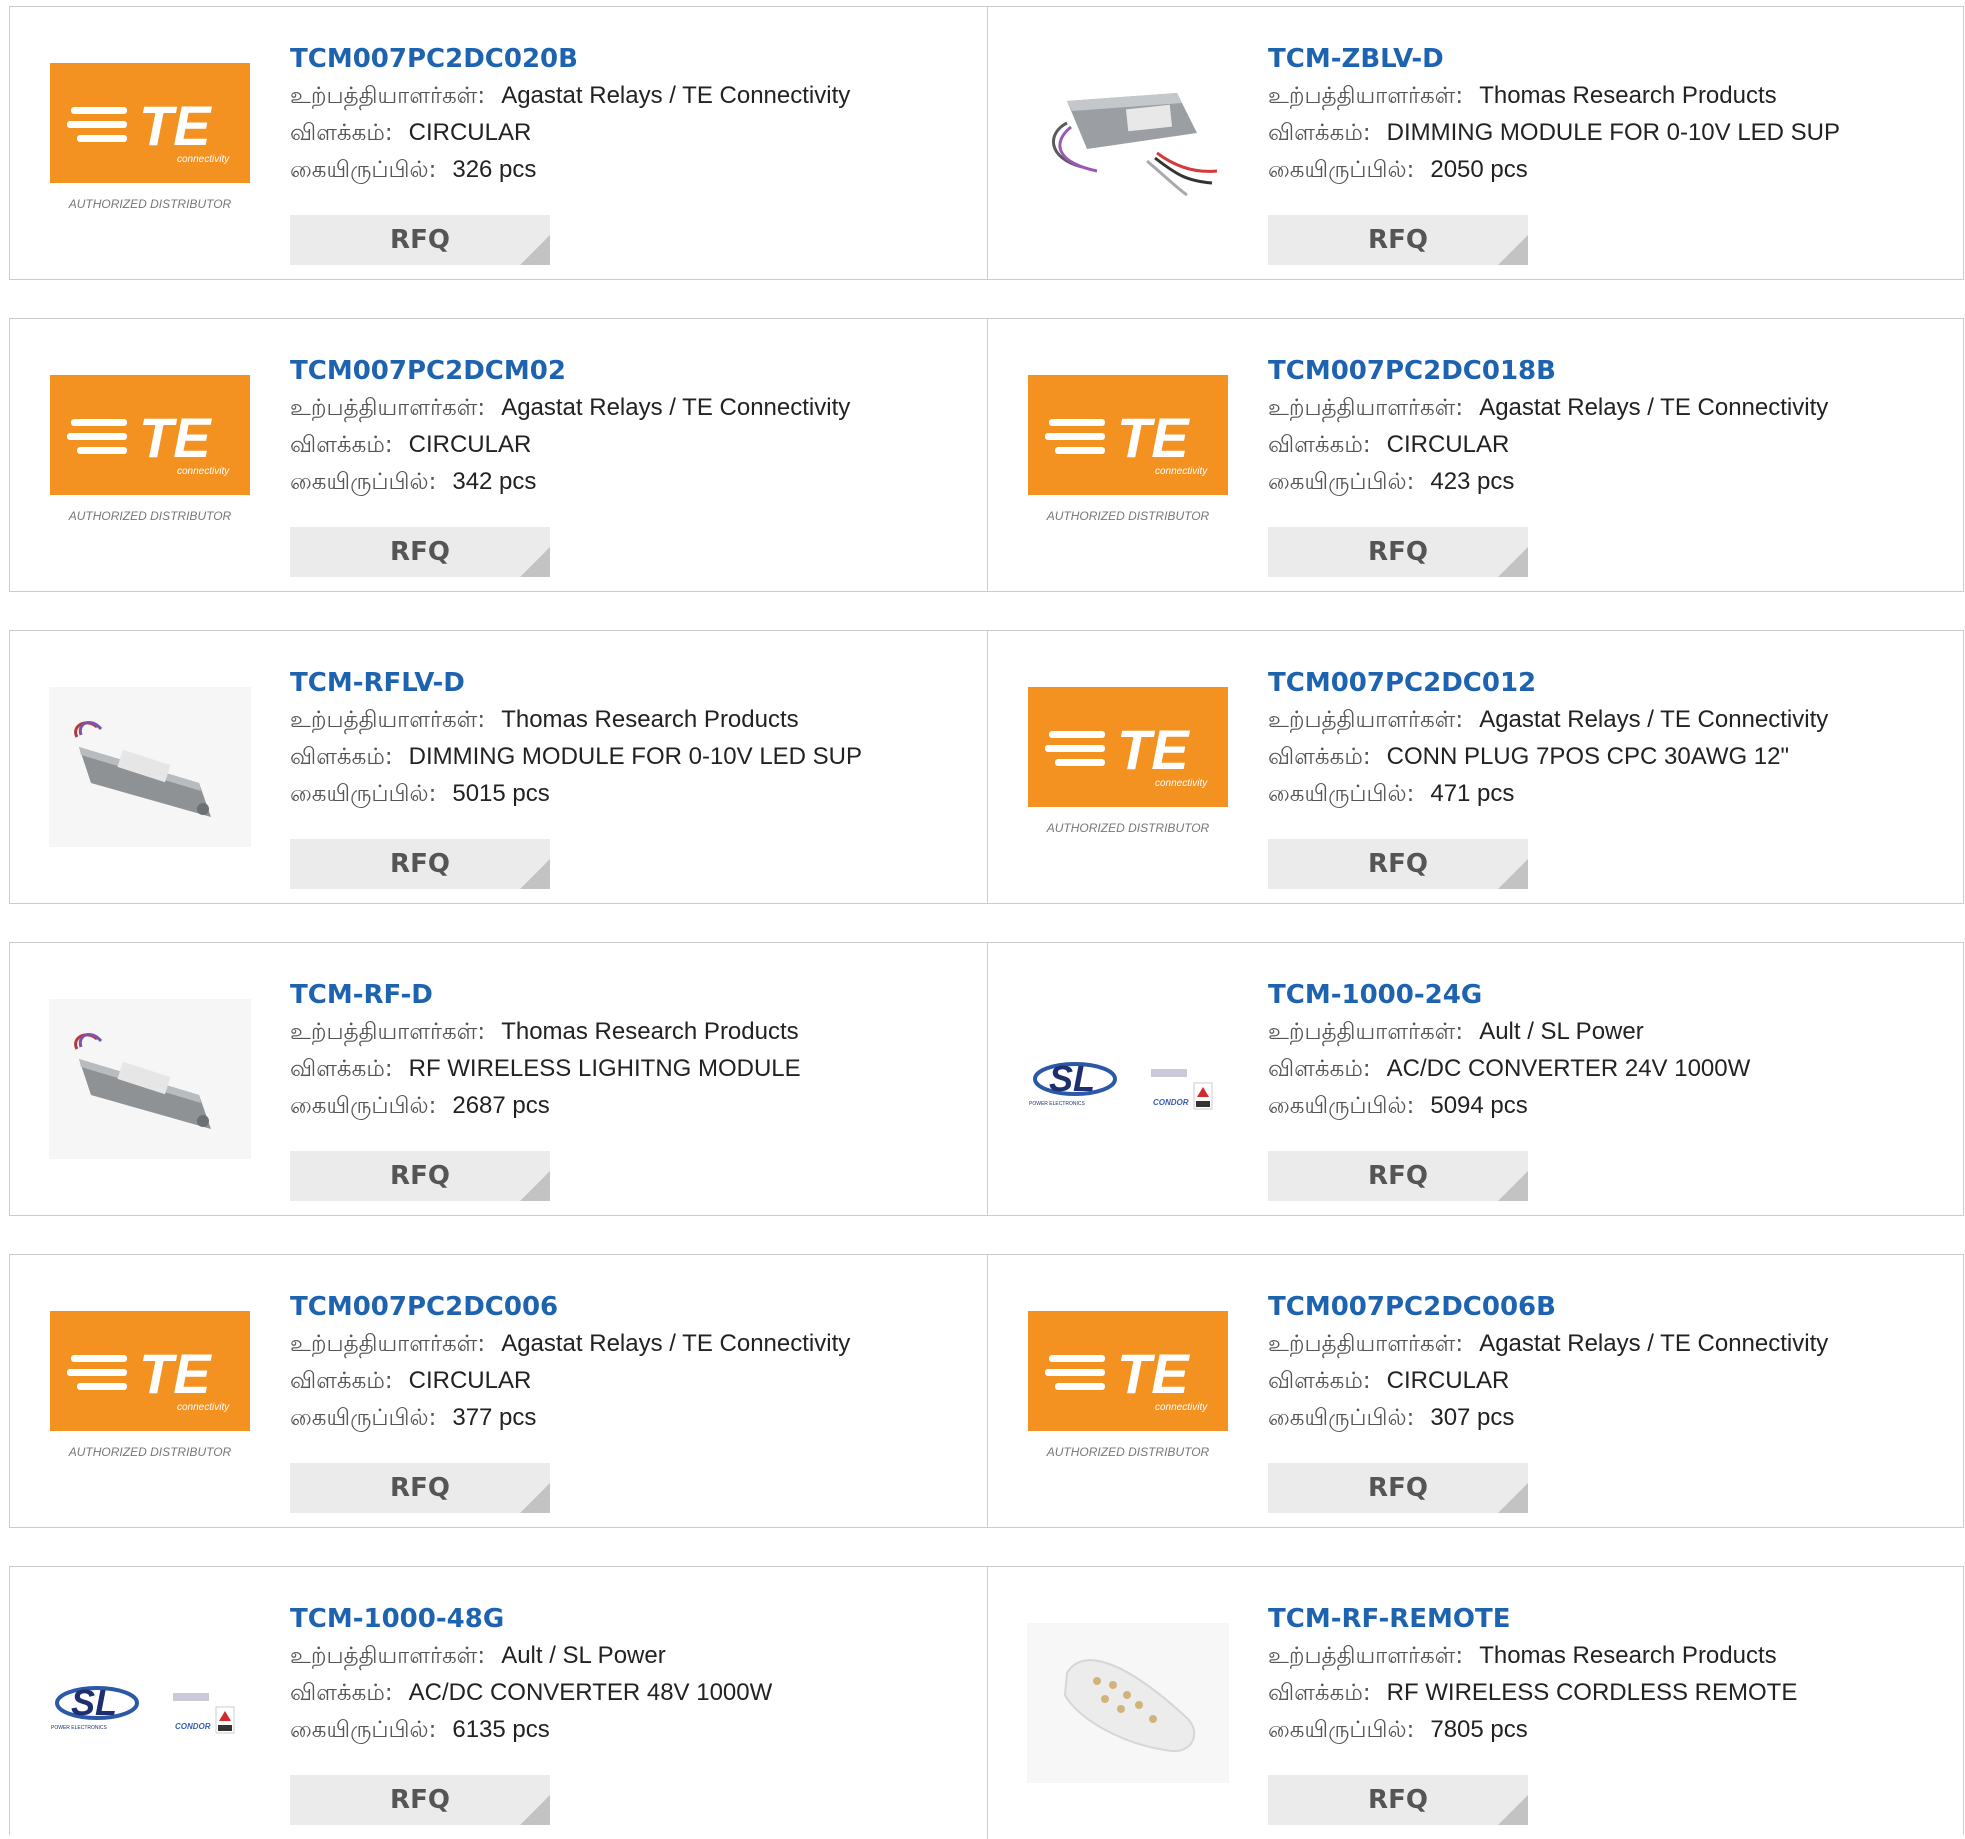  I want to click on manufacturer-value: Thomas Research Products, so click(1628, 95).